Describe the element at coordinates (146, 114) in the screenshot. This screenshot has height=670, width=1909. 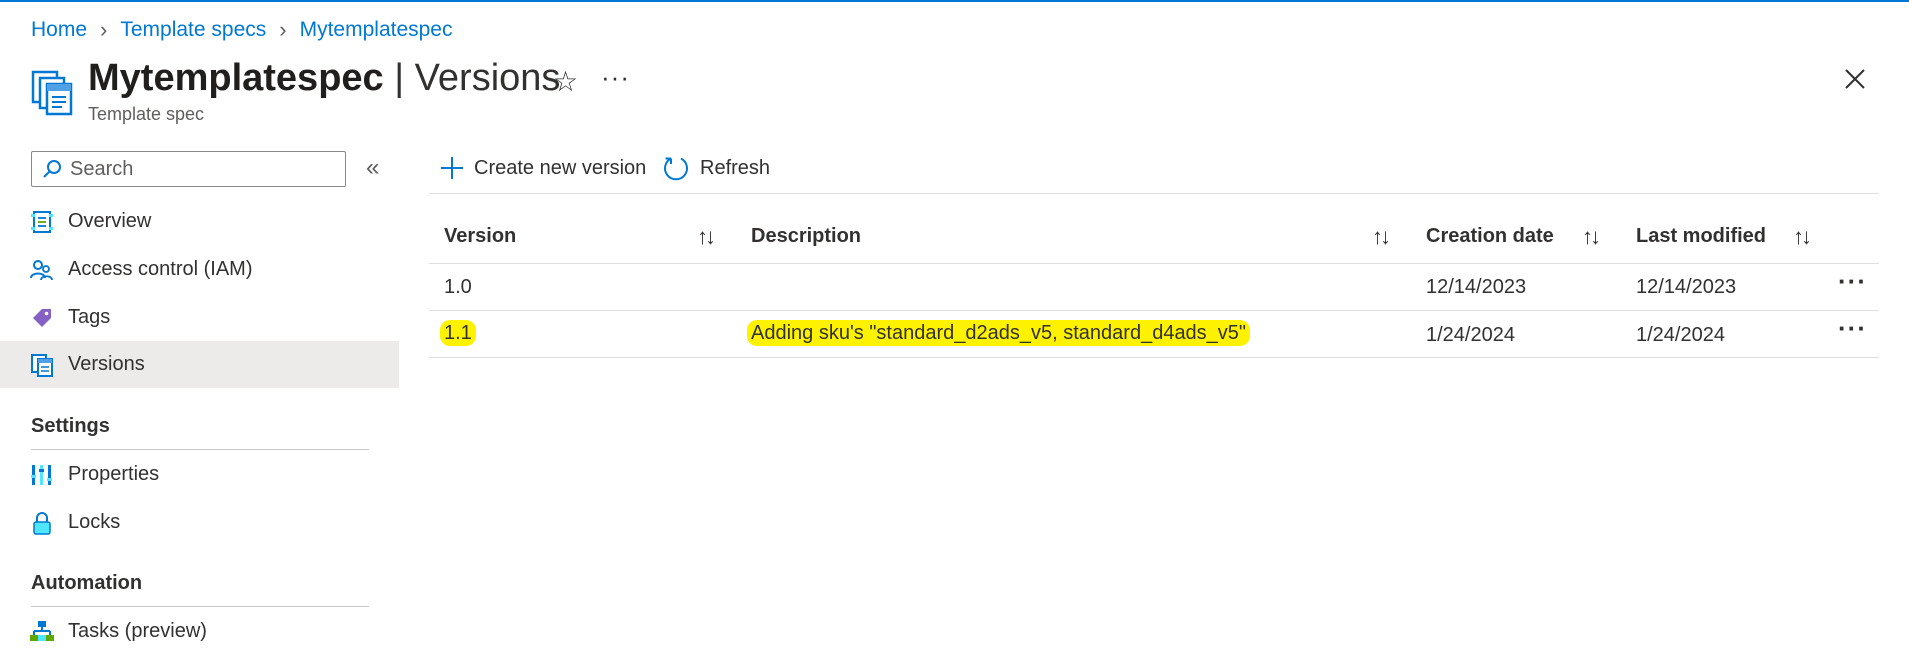
I see `page-subtitle: Template spec` at that location.